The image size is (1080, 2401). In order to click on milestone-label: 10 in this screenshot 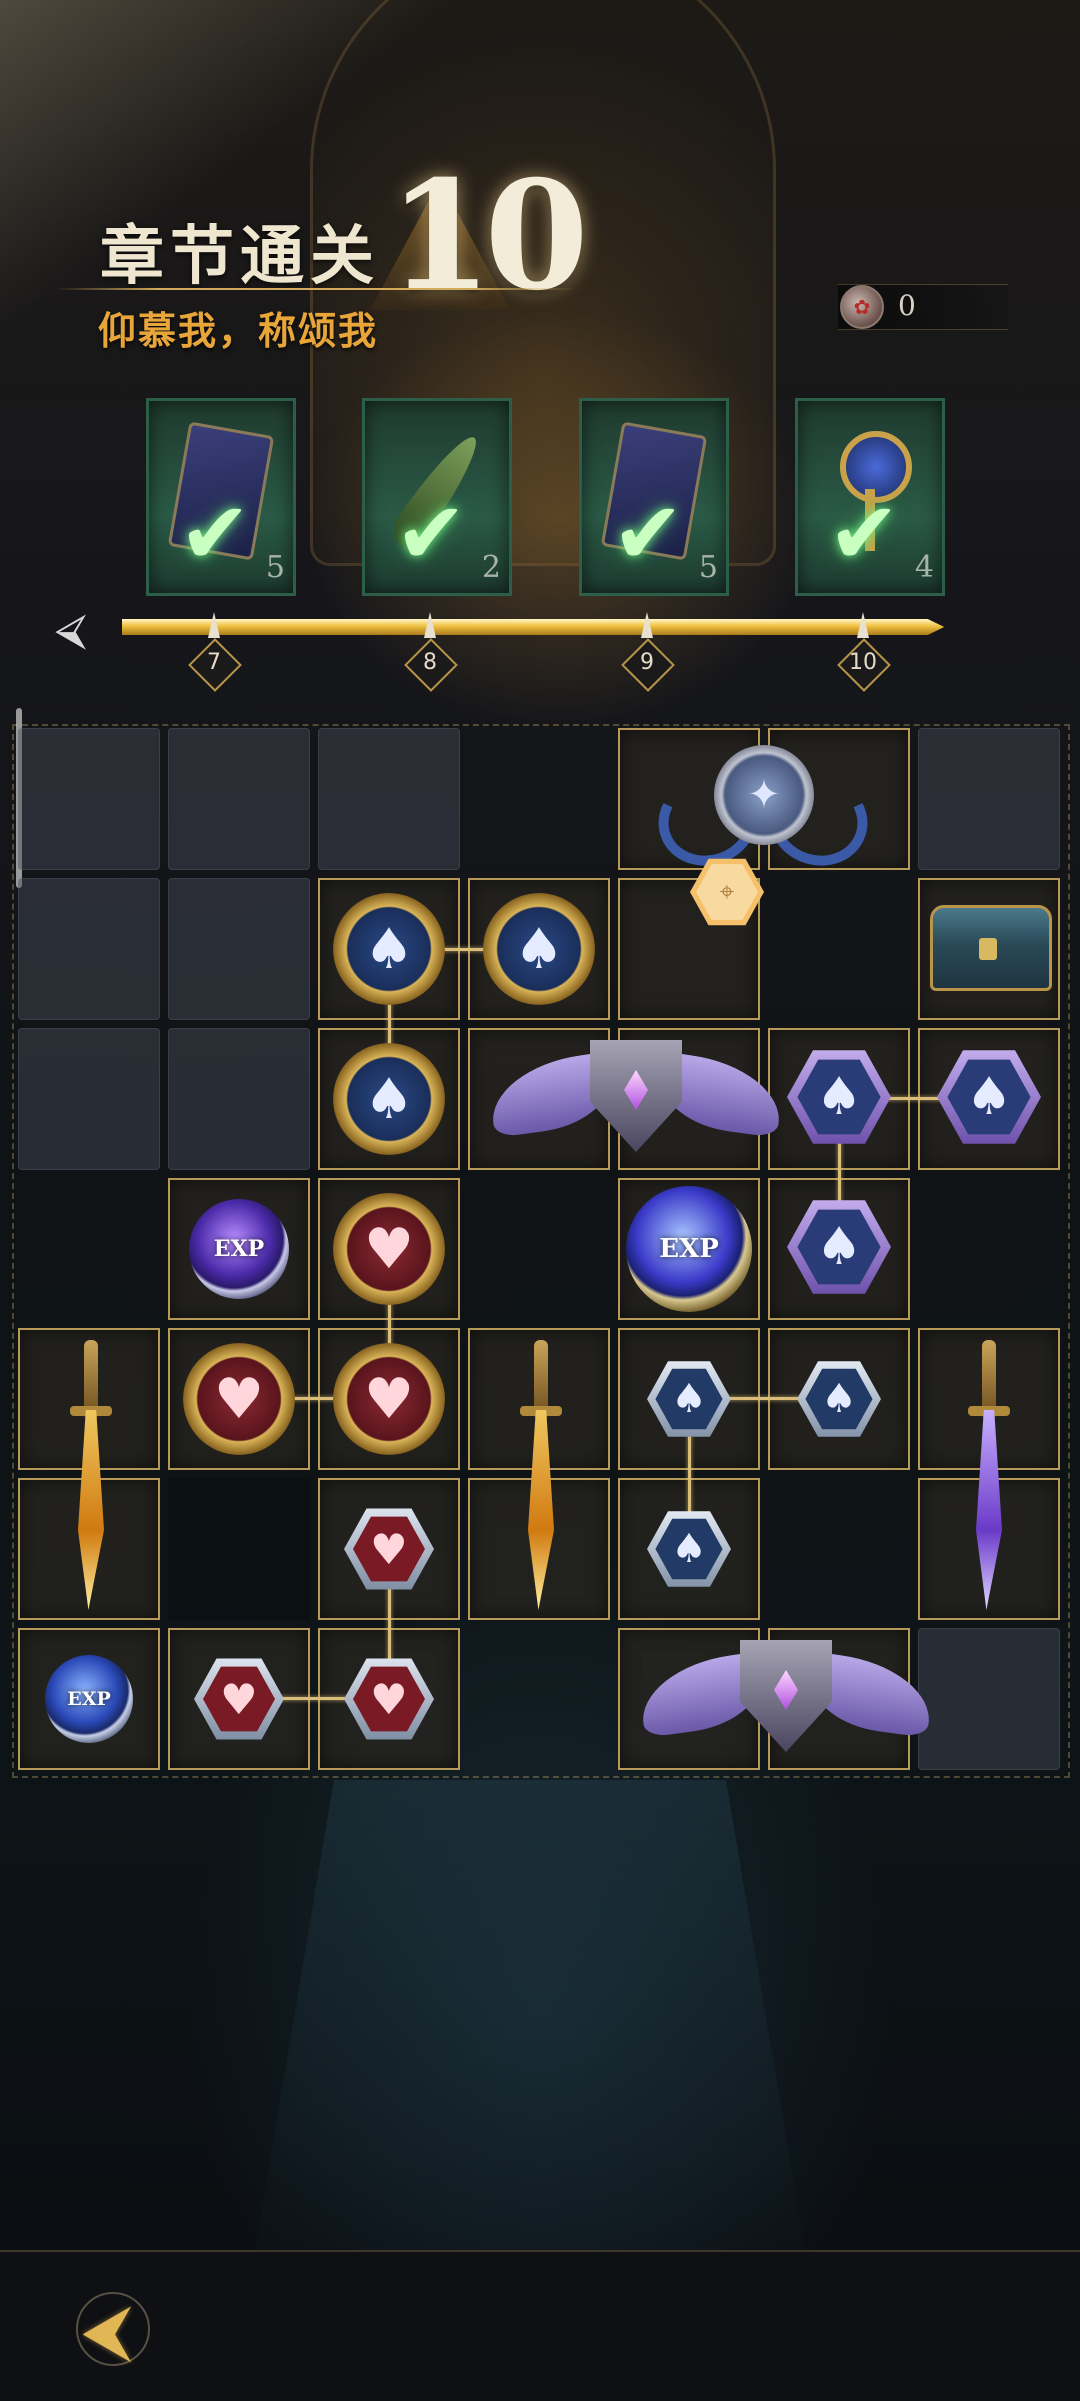, I will do `click(863, 662)`.